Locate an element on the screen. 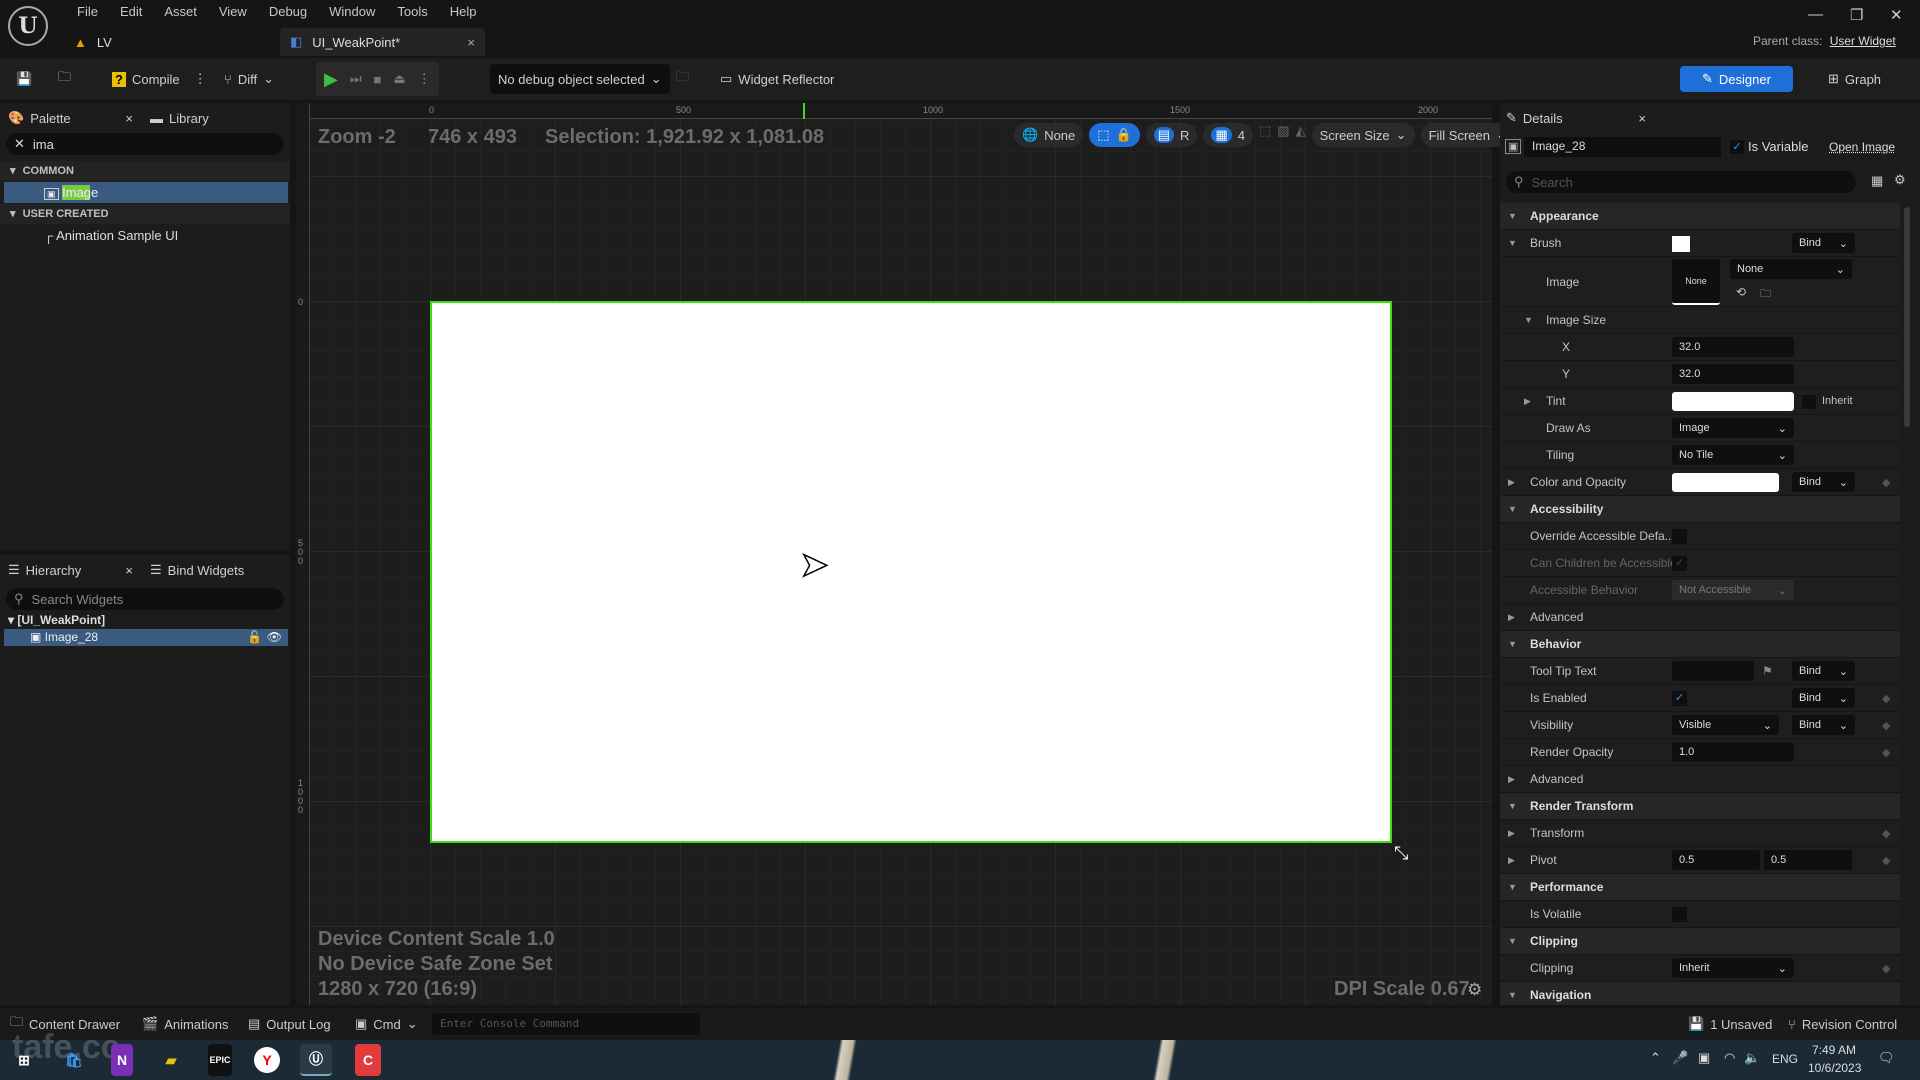 The height and width of the screenshot is (1080, 1920). minimize-icon: — is located at coordinates (1815, 14).